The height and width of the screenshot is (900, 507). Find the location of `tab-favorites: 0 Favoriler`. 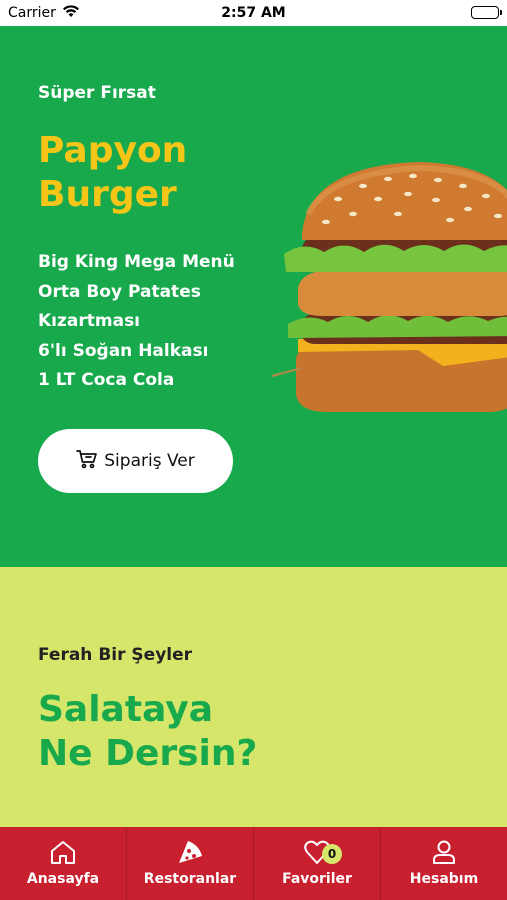

tab-favorites: 0 Favoriler is located at coordinates (317, 863).